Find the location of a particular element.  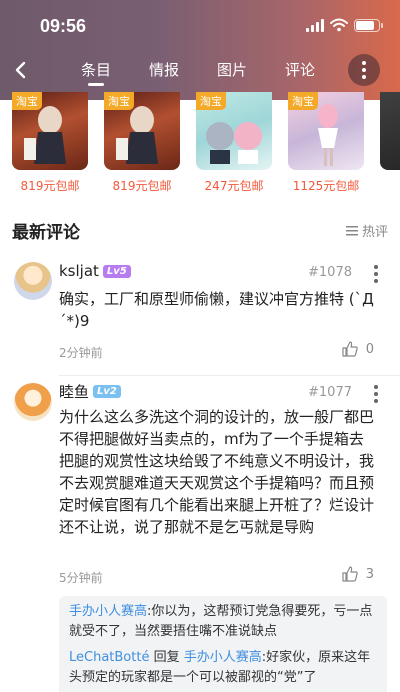

level-badge: Lv5 is located at coordinates (116, 271).